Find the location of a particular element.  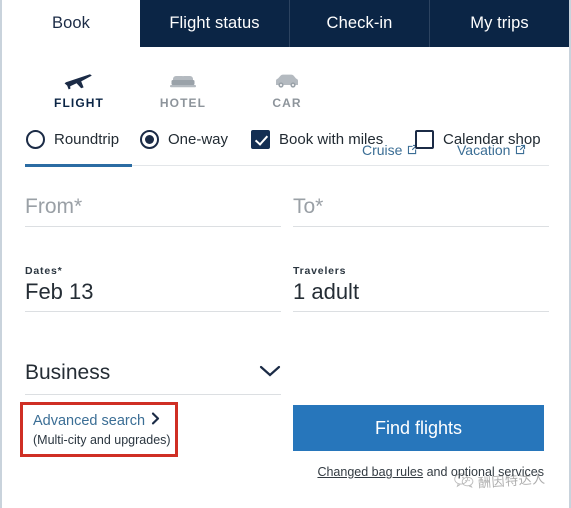

subtab-hotel: HOTEL is located at coordinates (183, 87).